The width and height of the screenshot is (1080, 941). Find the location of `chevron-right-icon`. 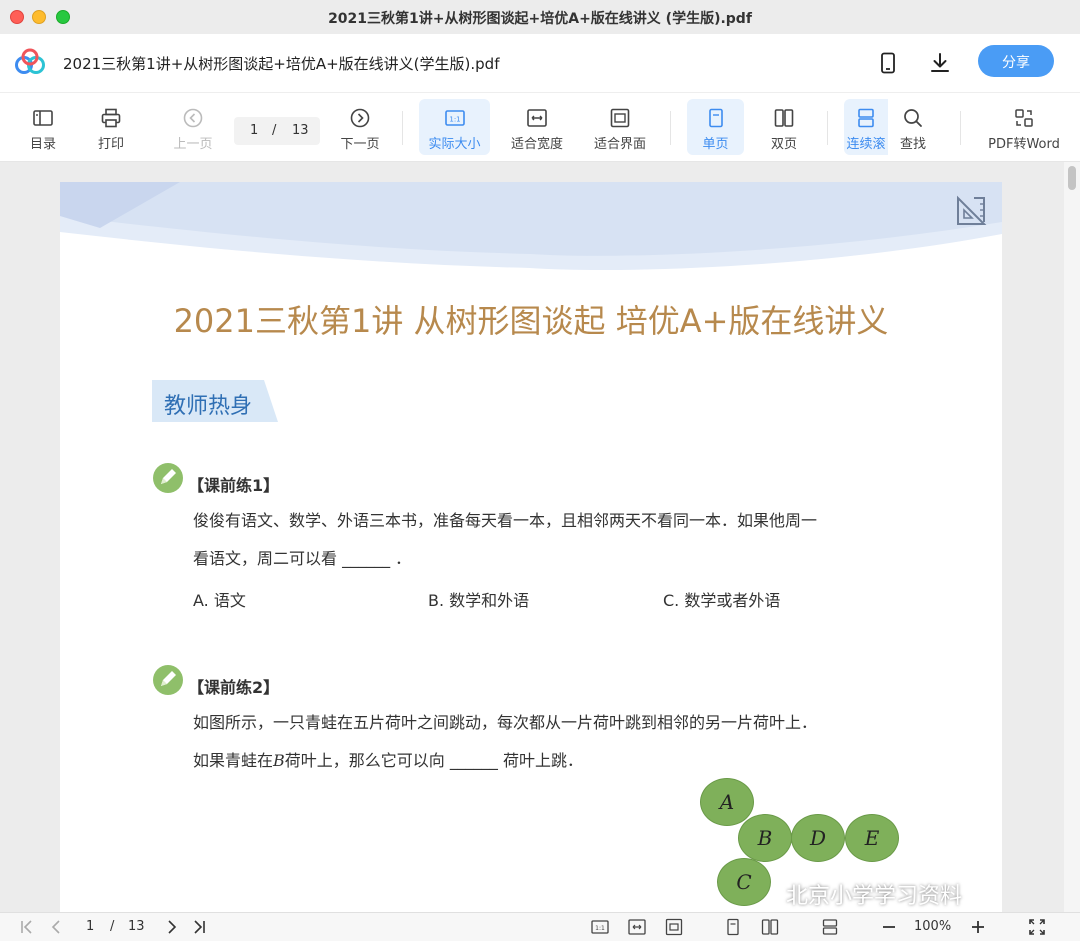

chevron-right-icon is located at coordinates (172, 927).